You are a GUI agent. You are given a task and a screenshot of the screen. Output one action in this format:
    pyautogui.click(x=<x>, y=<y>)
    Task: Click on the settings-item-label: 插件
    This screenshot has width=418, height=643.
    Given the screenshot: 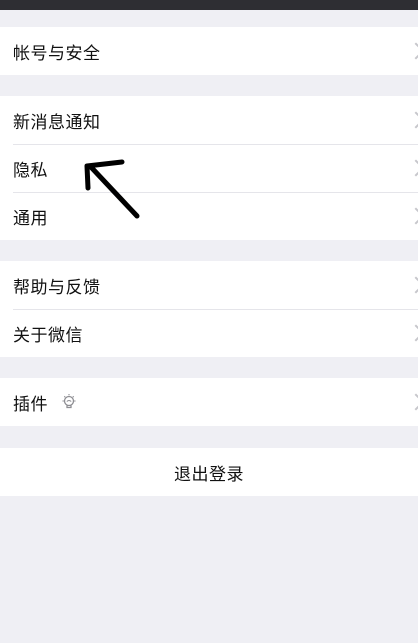 What is the action you would take?
    pyautogui.click(x=30, y=404)
    